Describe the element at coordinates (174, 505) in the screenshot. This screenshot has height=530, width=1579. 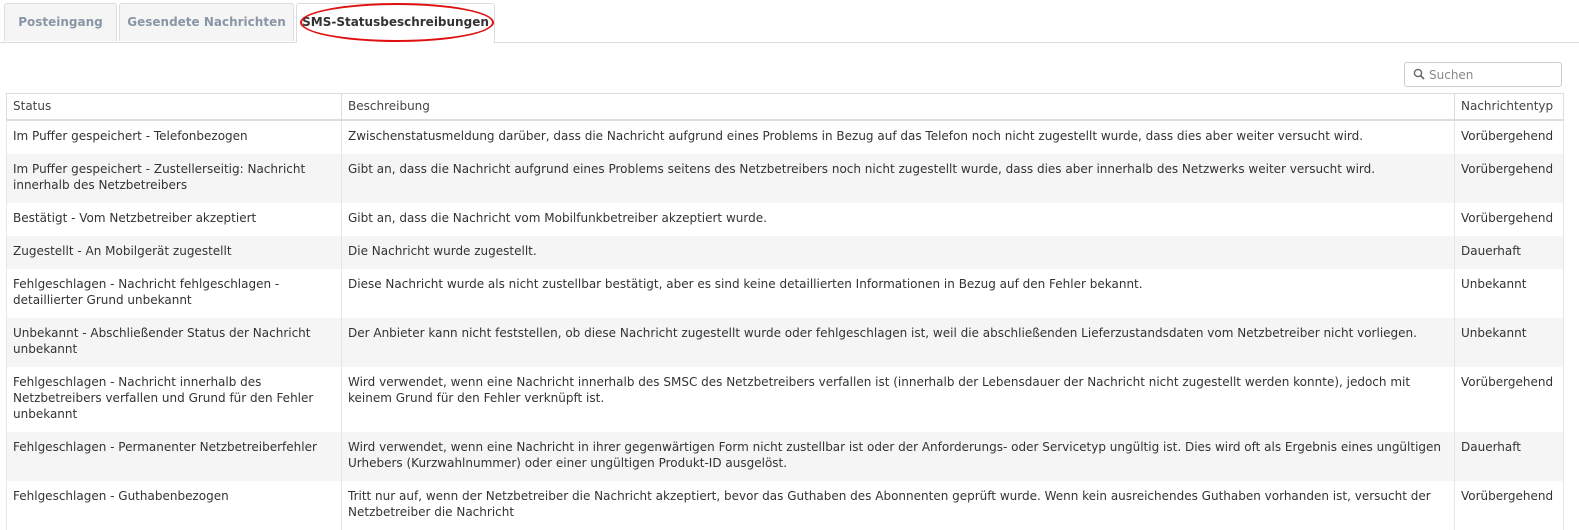
I see `status-cell: Fehlgeschlagen - Guthabenbezogen` at that location.